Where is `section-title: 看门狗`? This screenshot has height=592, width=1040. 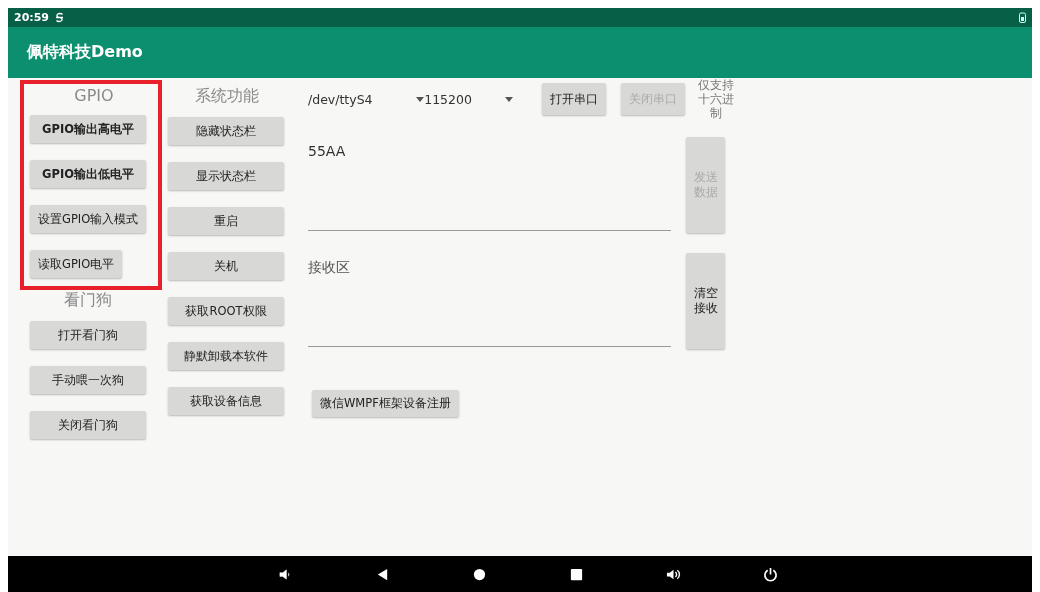
section-title: 看门狗 is located at coordinates (88, 300).